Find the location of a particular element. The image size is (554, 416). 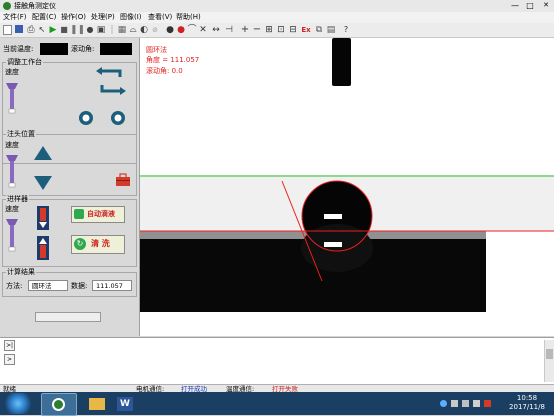

injector-speed-label: 速度 is located at coordinates (12, 209).